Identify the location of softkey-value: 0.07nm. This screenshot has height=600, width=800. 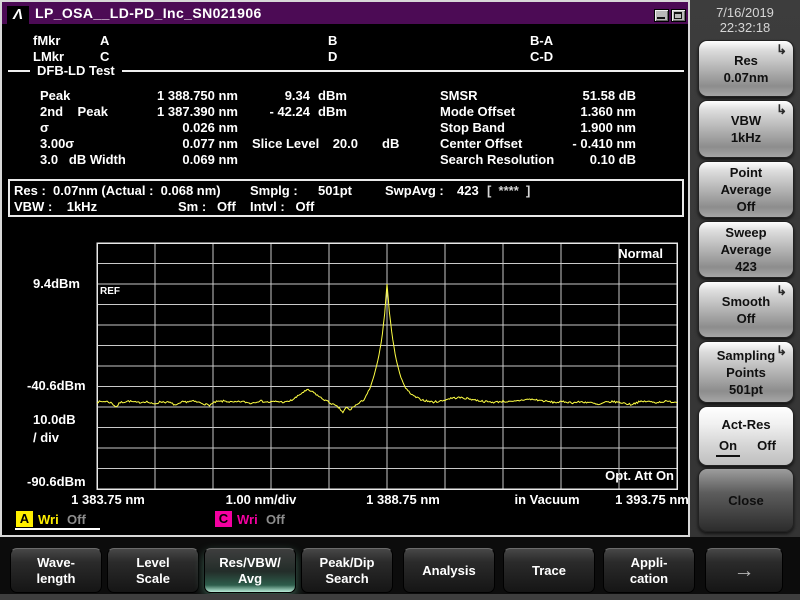
(746, 77).